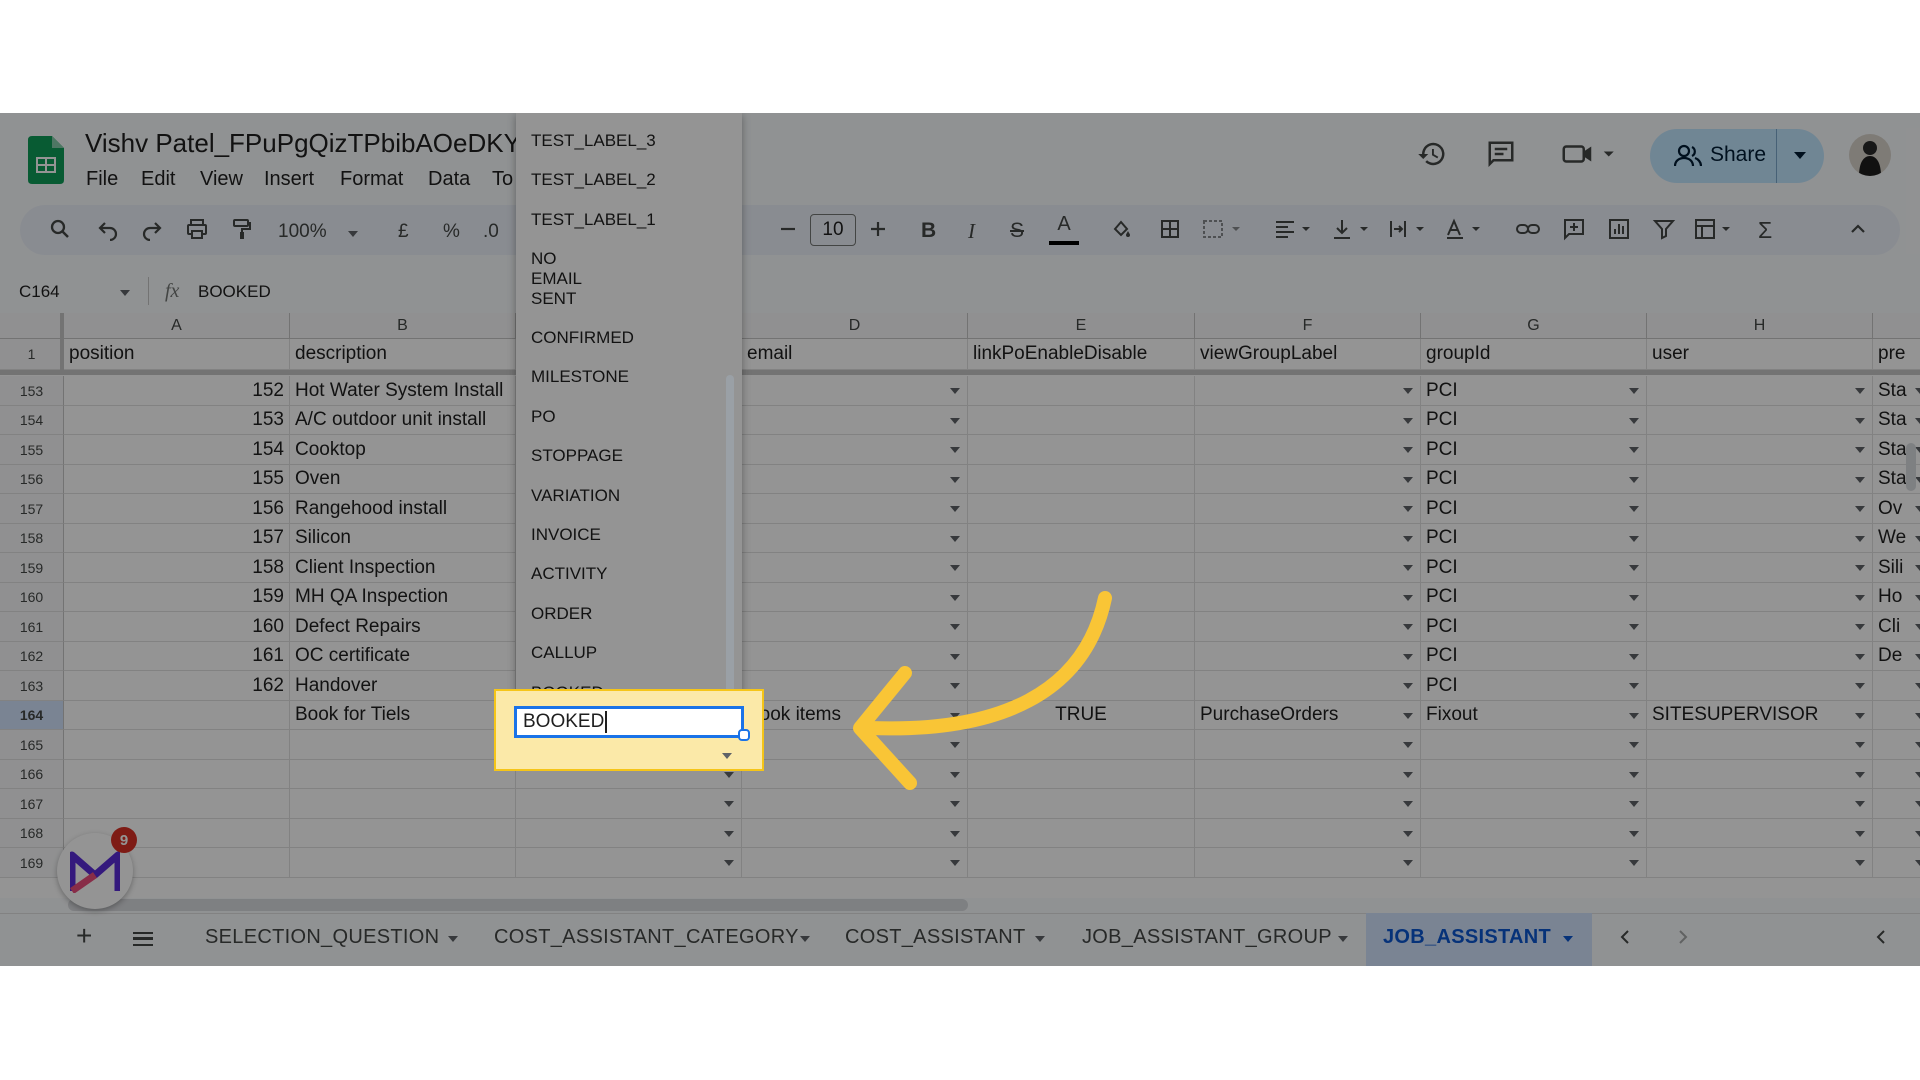  What do you see at coordinates (32, 568) in the screenshot?
I see `row-number: 159` at bounding box center [32, 568].